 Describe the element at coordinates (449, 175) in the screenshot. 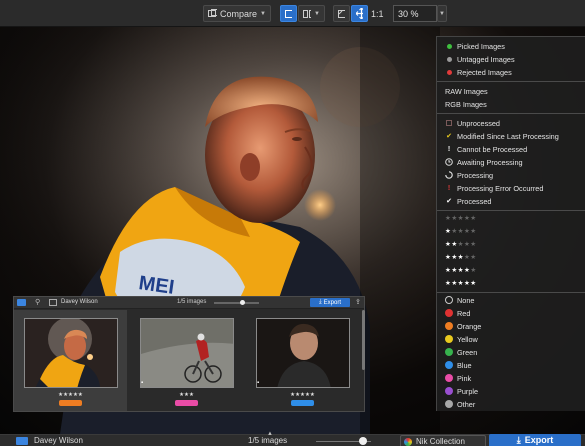

I see `spinner-icon` at that location.